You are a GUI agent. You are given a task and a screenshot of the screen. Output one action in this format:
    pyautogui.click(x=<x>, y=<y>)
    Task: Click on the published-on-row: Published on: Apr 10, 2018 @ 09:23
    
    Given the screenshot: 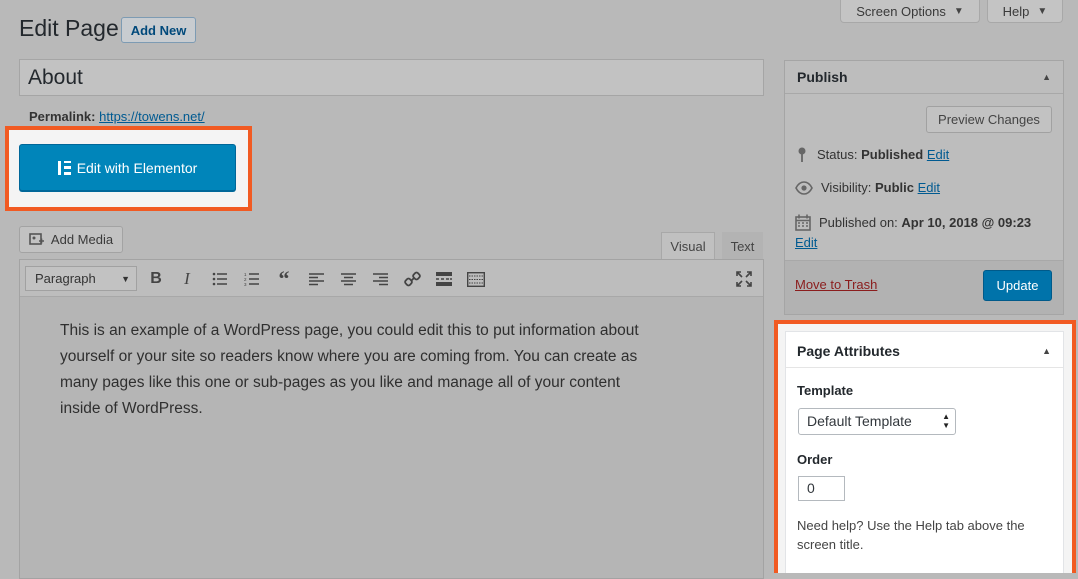 What is the action you would take?
    pyautogui.click(x=913, y=222)
    